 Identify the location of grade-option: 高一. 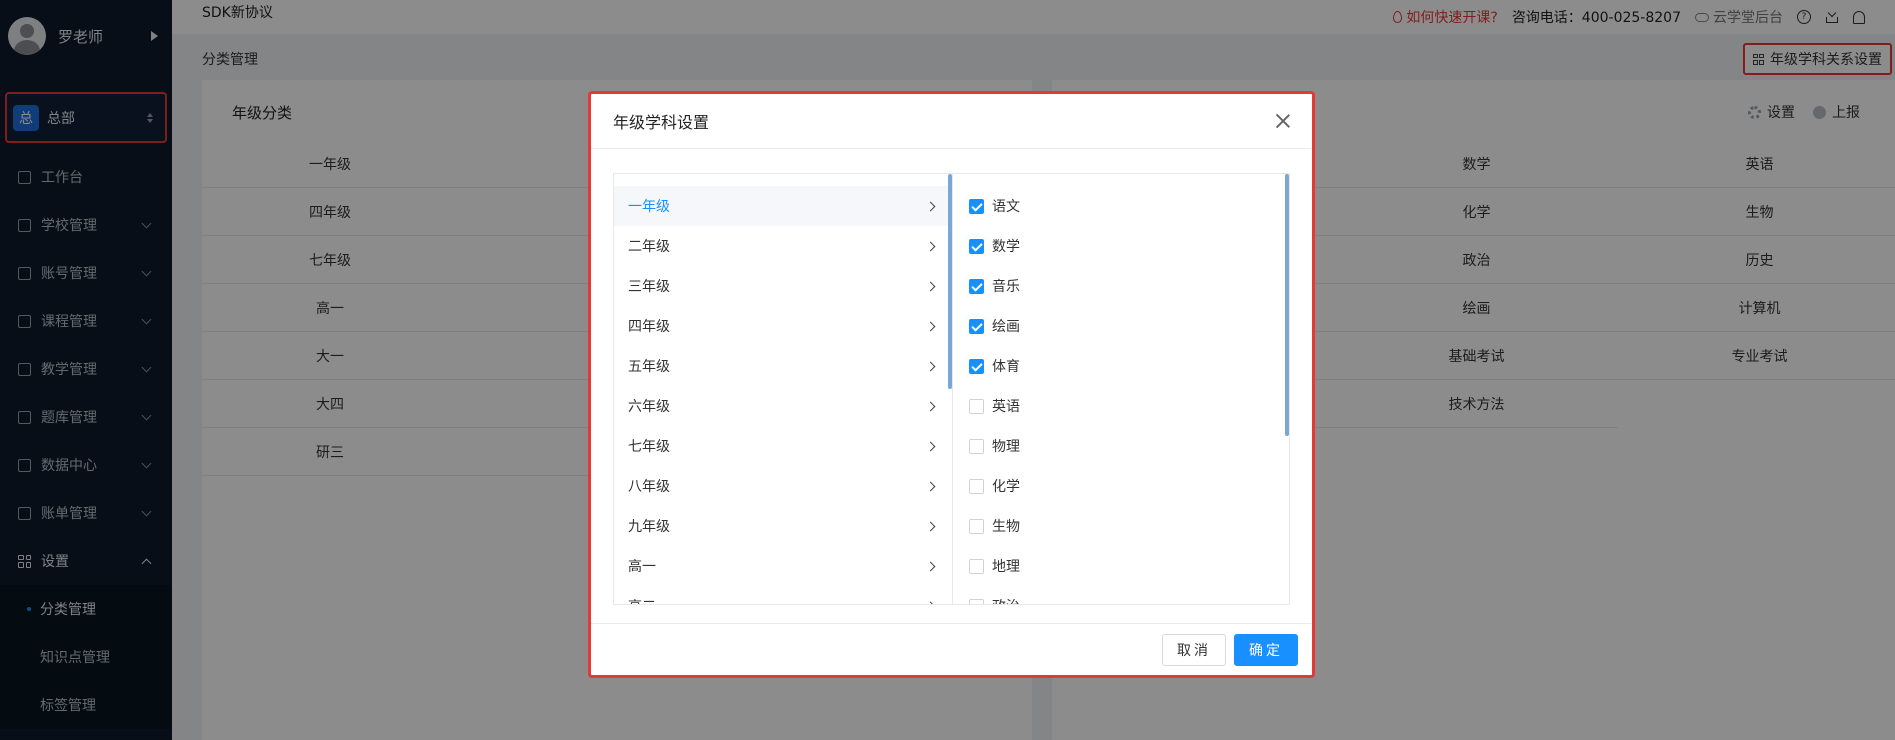
(783, 566).